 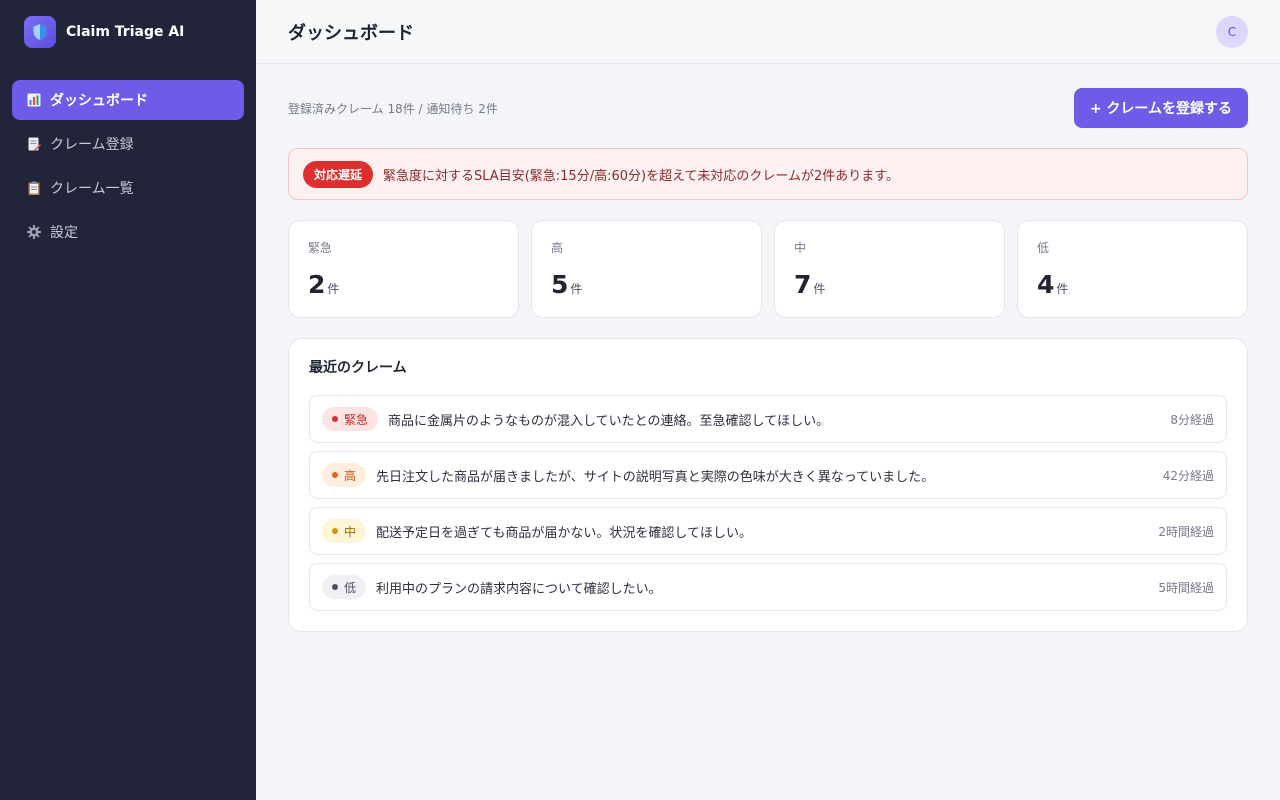 I want to click on priority-label: 中, so click(x=350, y=531).